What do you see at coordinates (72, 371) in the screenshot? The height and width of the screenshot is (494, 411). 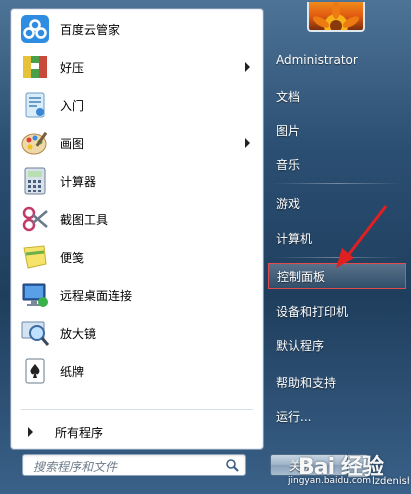 I see `program-label: 纸牌` at bounding box center [72, 371].